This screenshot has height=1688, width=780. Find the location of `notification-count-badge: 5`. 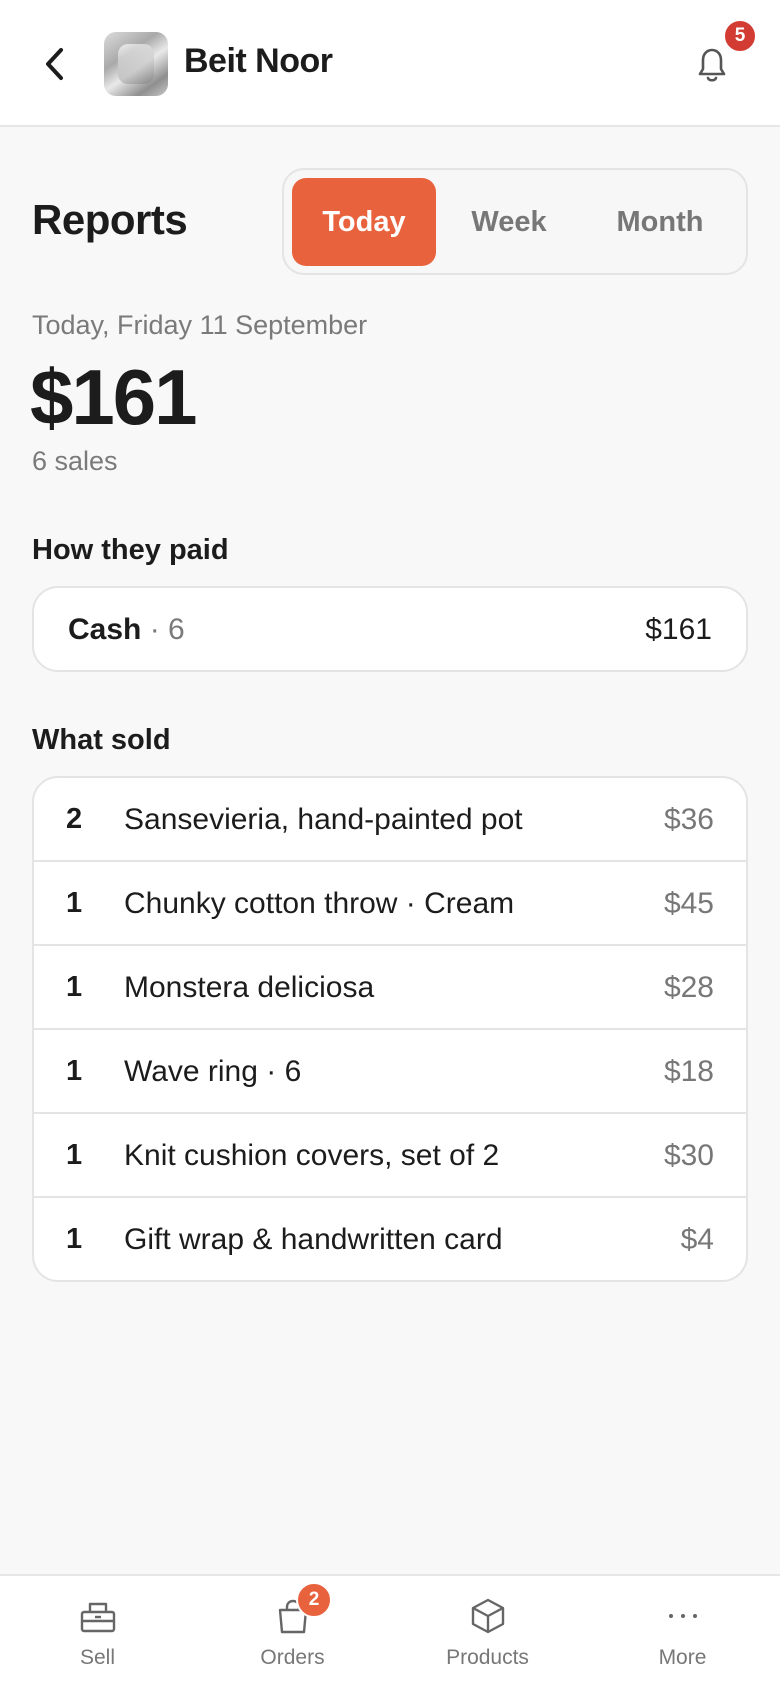

notification-count-badge: 5 is located at coordinates (740, 36).